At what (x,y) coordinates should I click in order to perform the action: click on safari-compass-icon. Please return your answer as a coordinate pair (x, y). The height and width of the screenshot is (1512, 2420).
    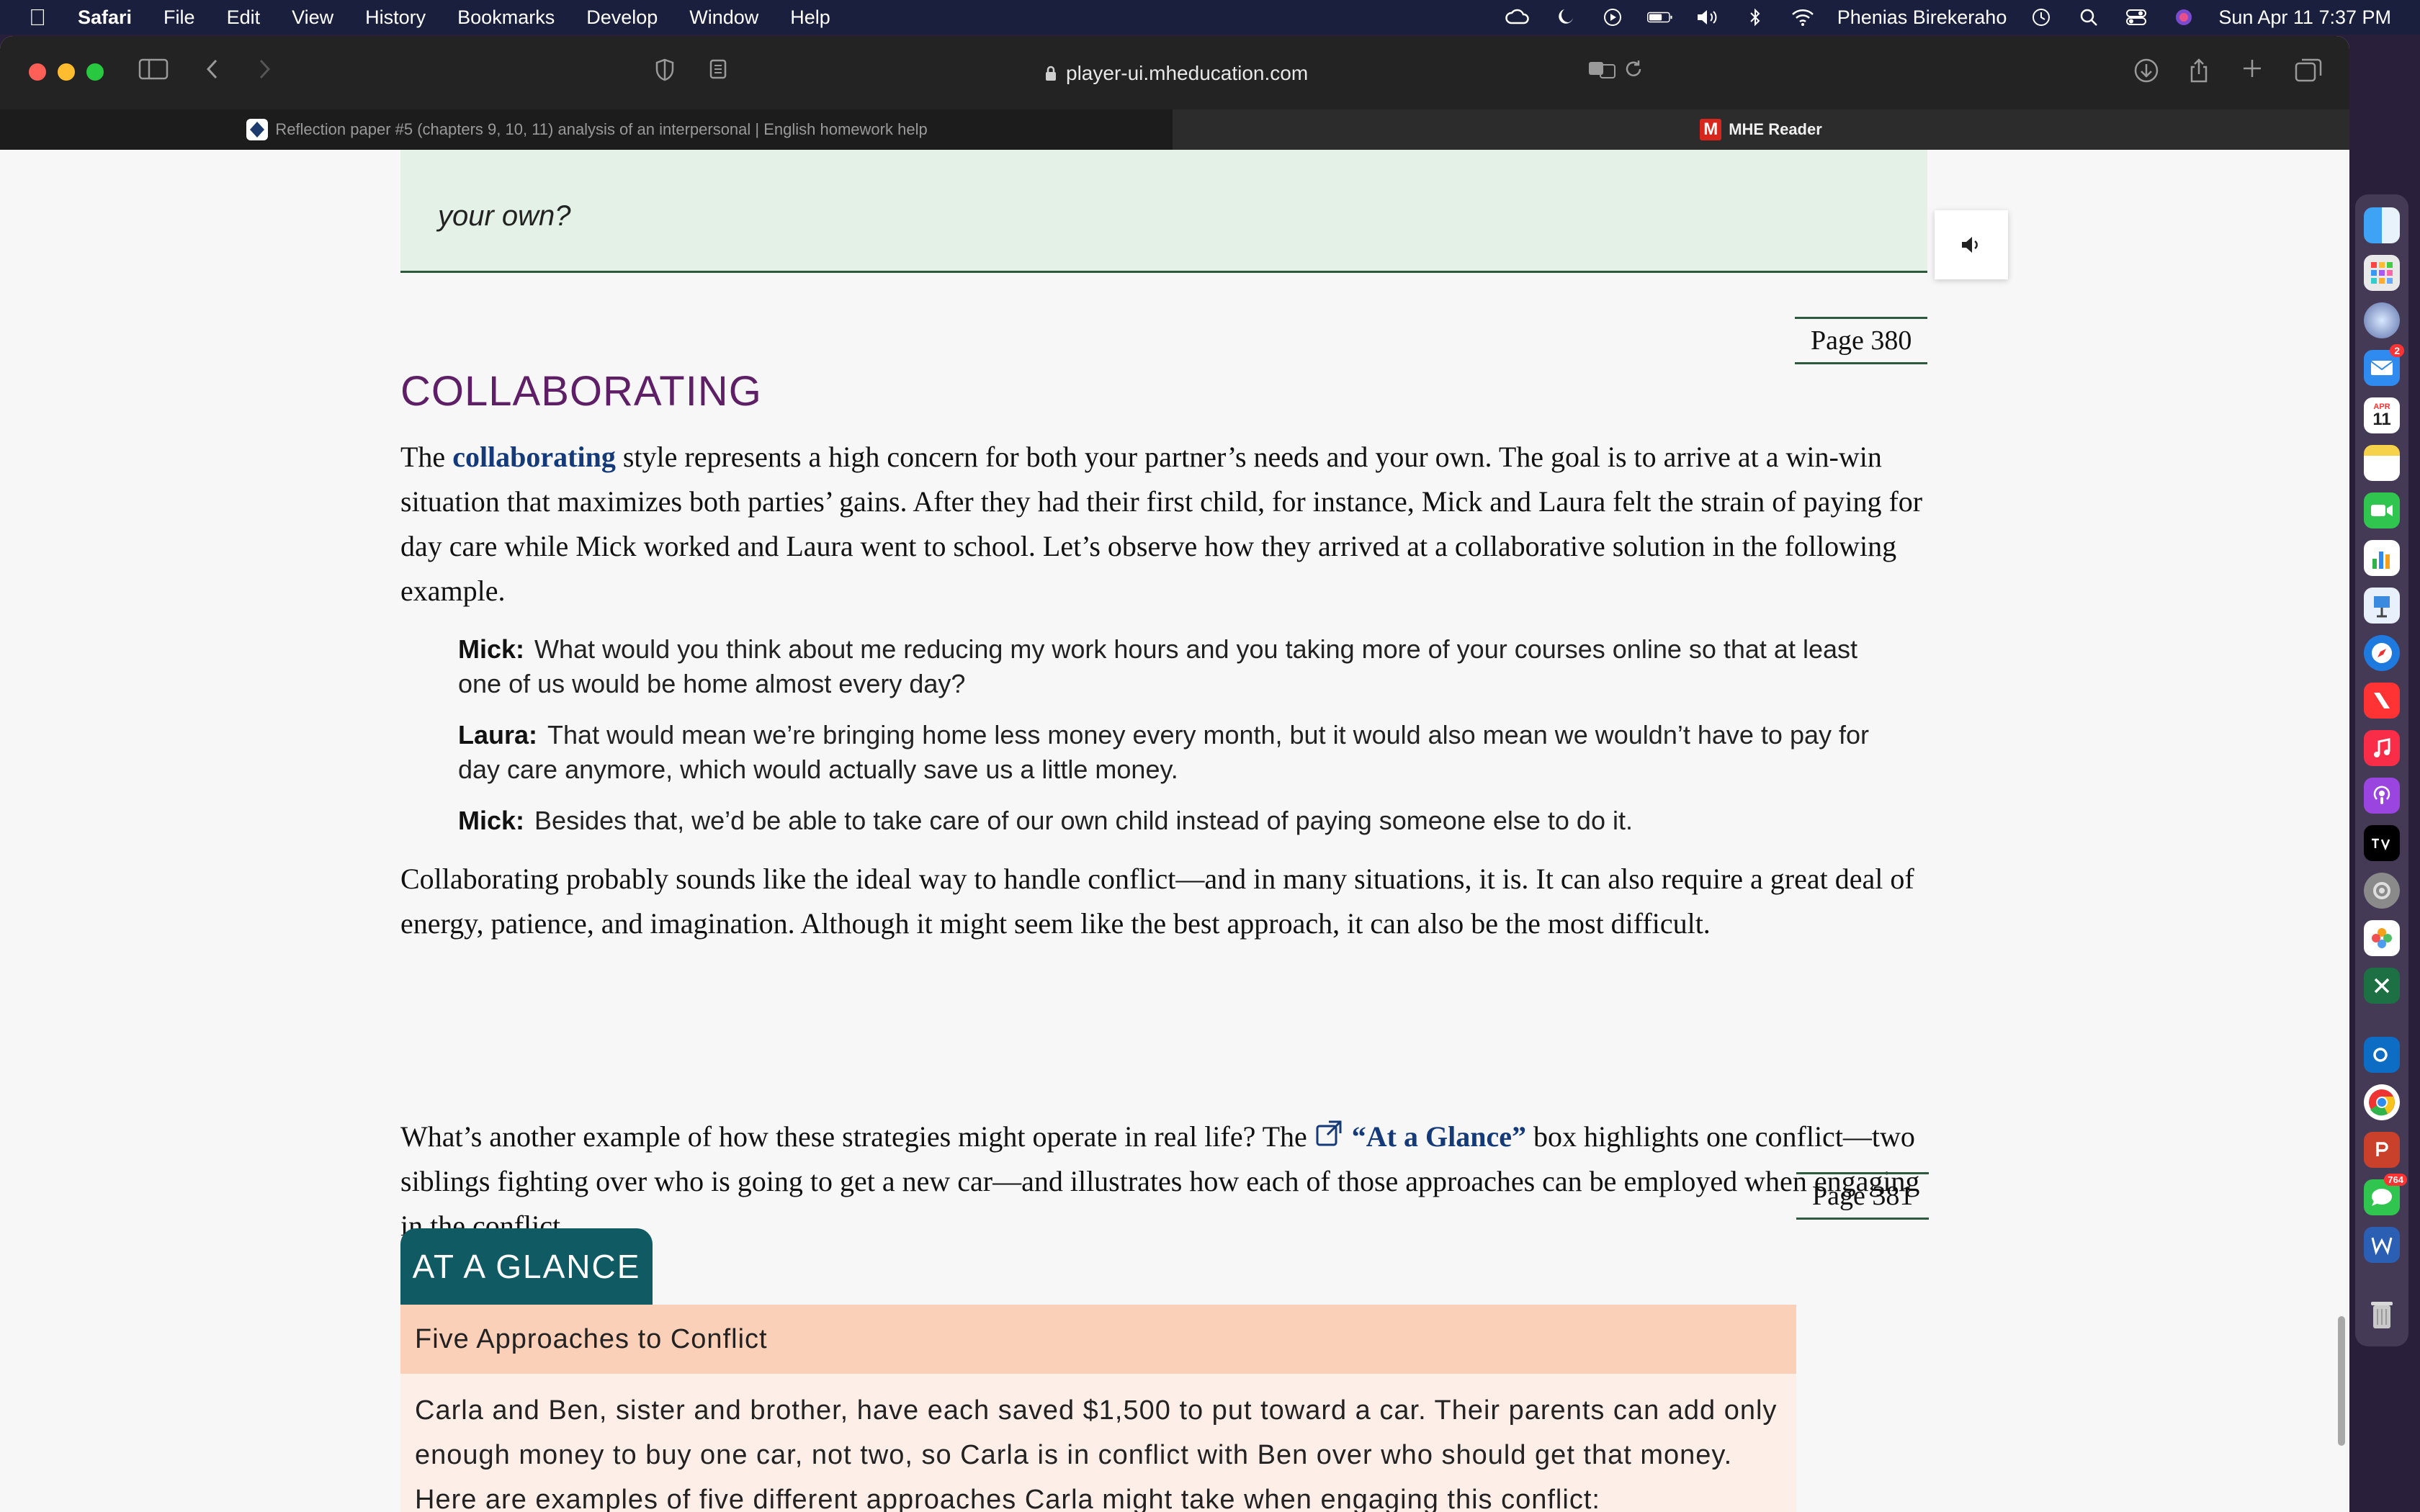
    Looking at the image, I should click on (2382, 320).